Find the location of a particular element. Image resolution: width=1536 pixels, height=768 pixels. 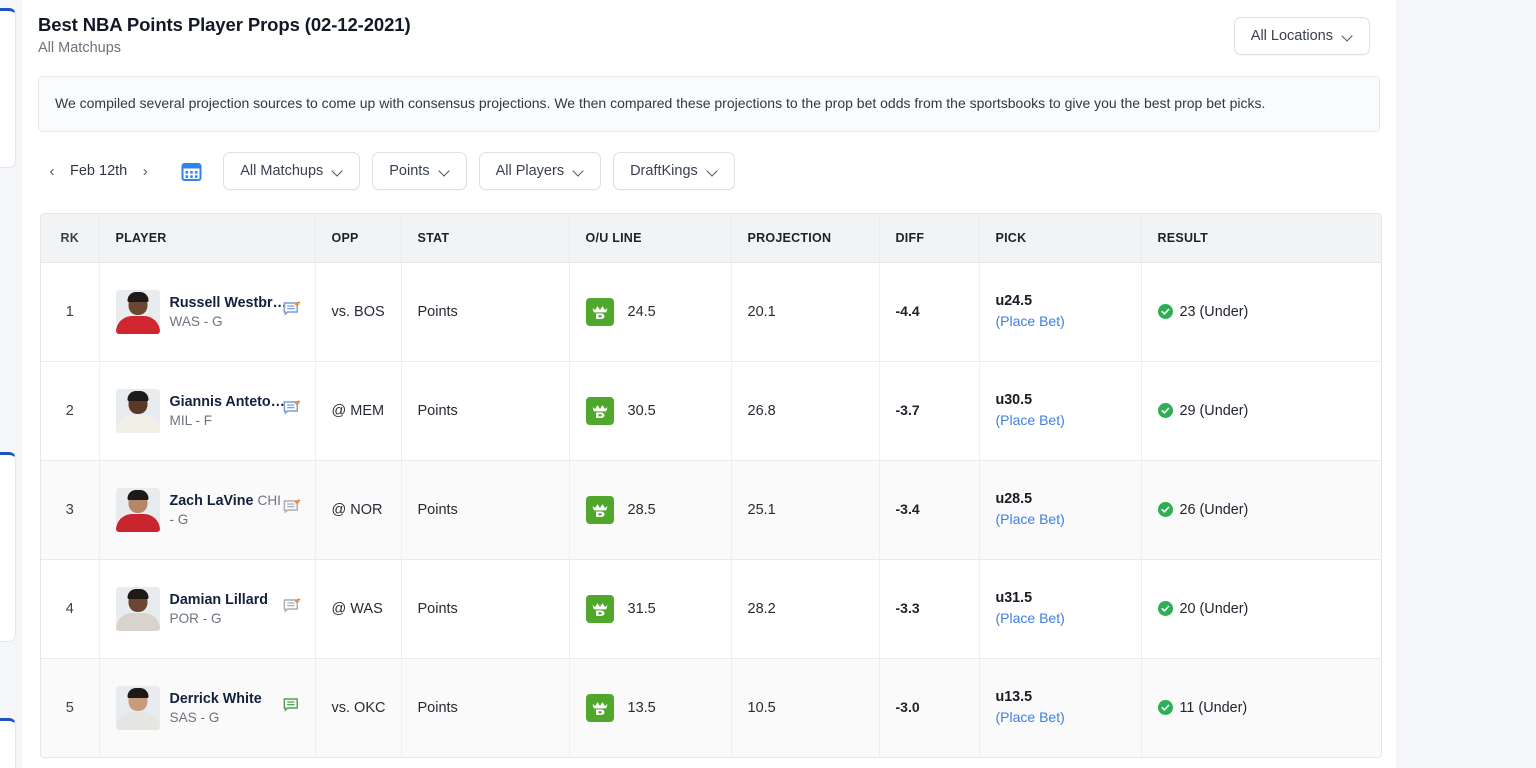

ou-line-value: 28.5 is located at coordinates (641, 509).